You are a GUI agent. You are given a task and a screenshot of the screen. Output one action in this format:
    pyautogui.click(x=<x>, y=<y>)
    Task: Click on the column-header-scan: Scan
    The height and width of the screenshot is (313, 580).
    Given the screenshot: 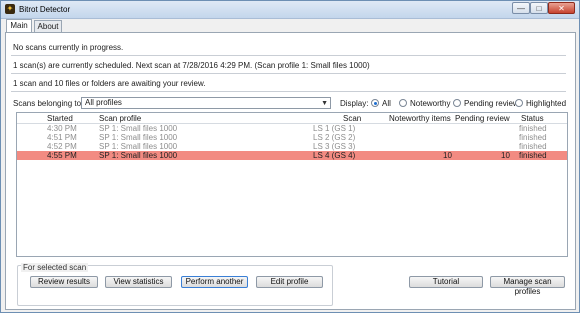 What is the action you would take?
    pyautogui.click(x=352, y=118)
    